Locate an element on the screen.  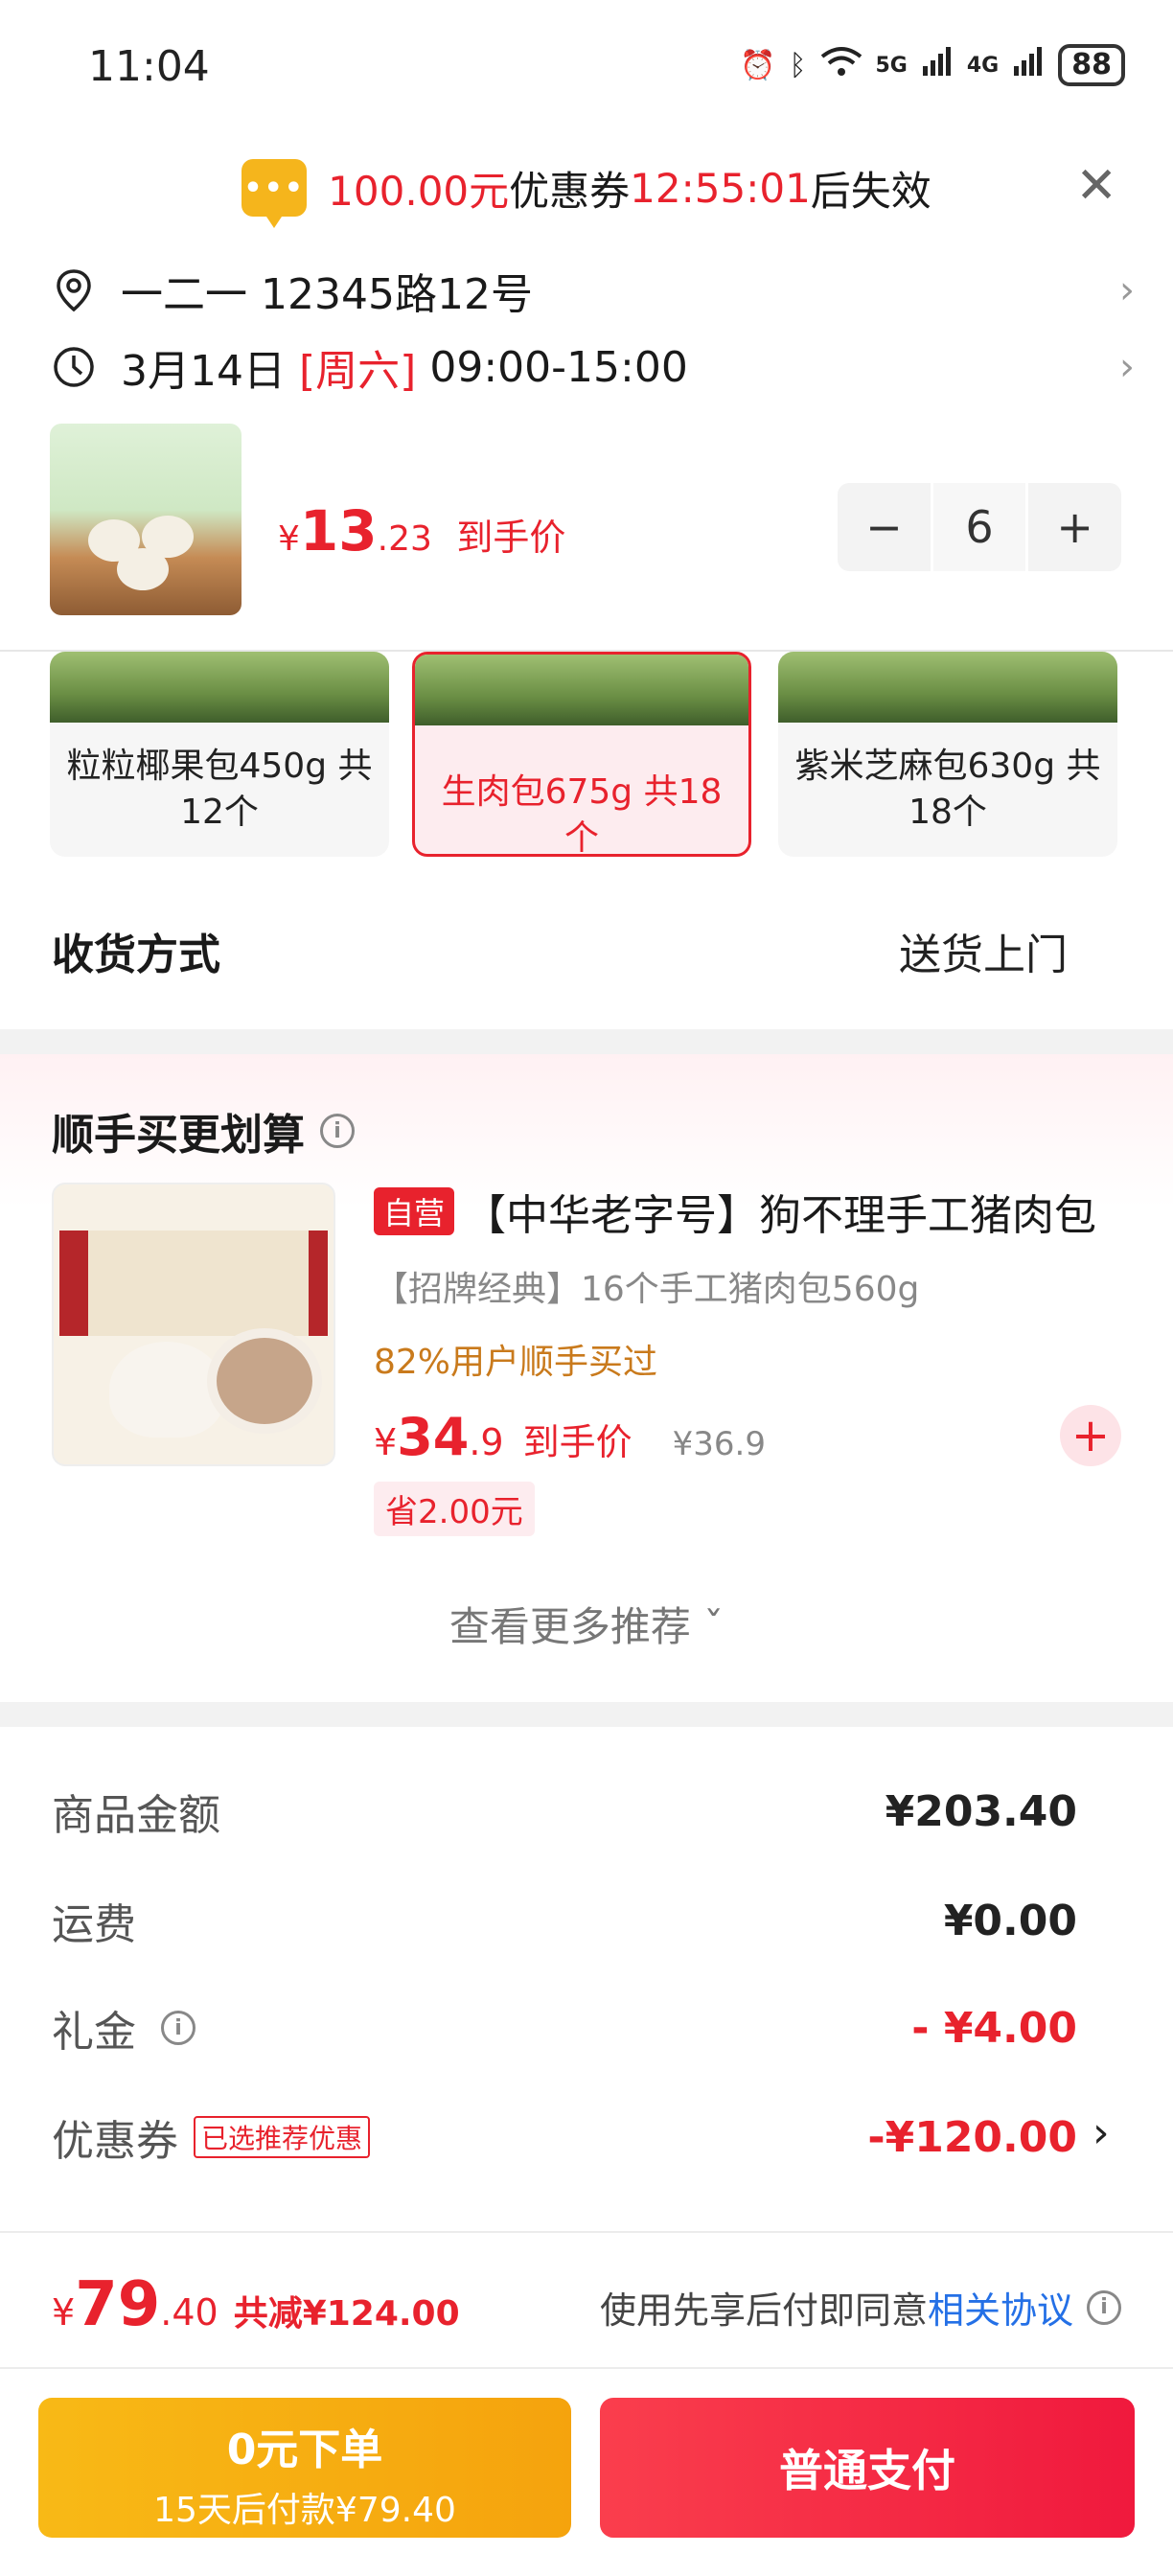
save-badge: 省2.00元 is located at coordinates (454, 1509).